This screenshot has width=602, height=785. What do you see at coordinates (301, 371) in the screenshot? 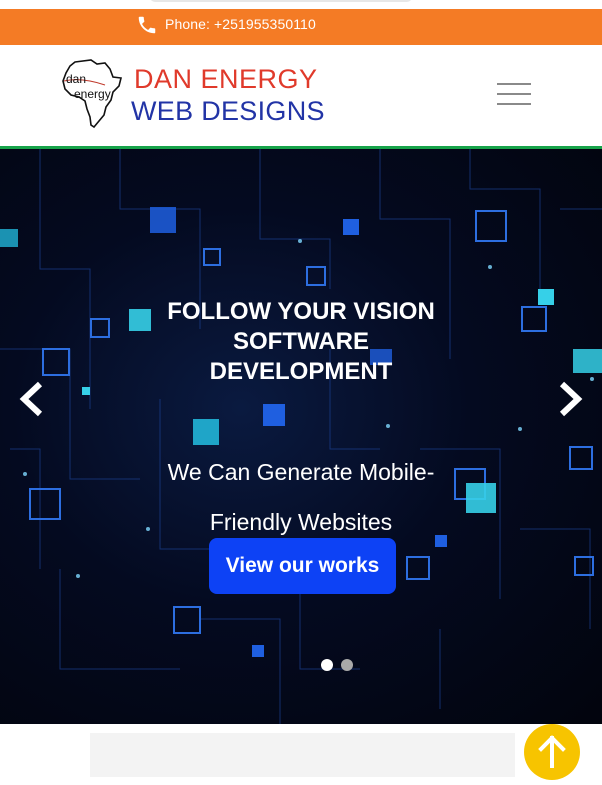
I see `hero-title-line: DEVELOPMENT` at bounding box center [301, 371].